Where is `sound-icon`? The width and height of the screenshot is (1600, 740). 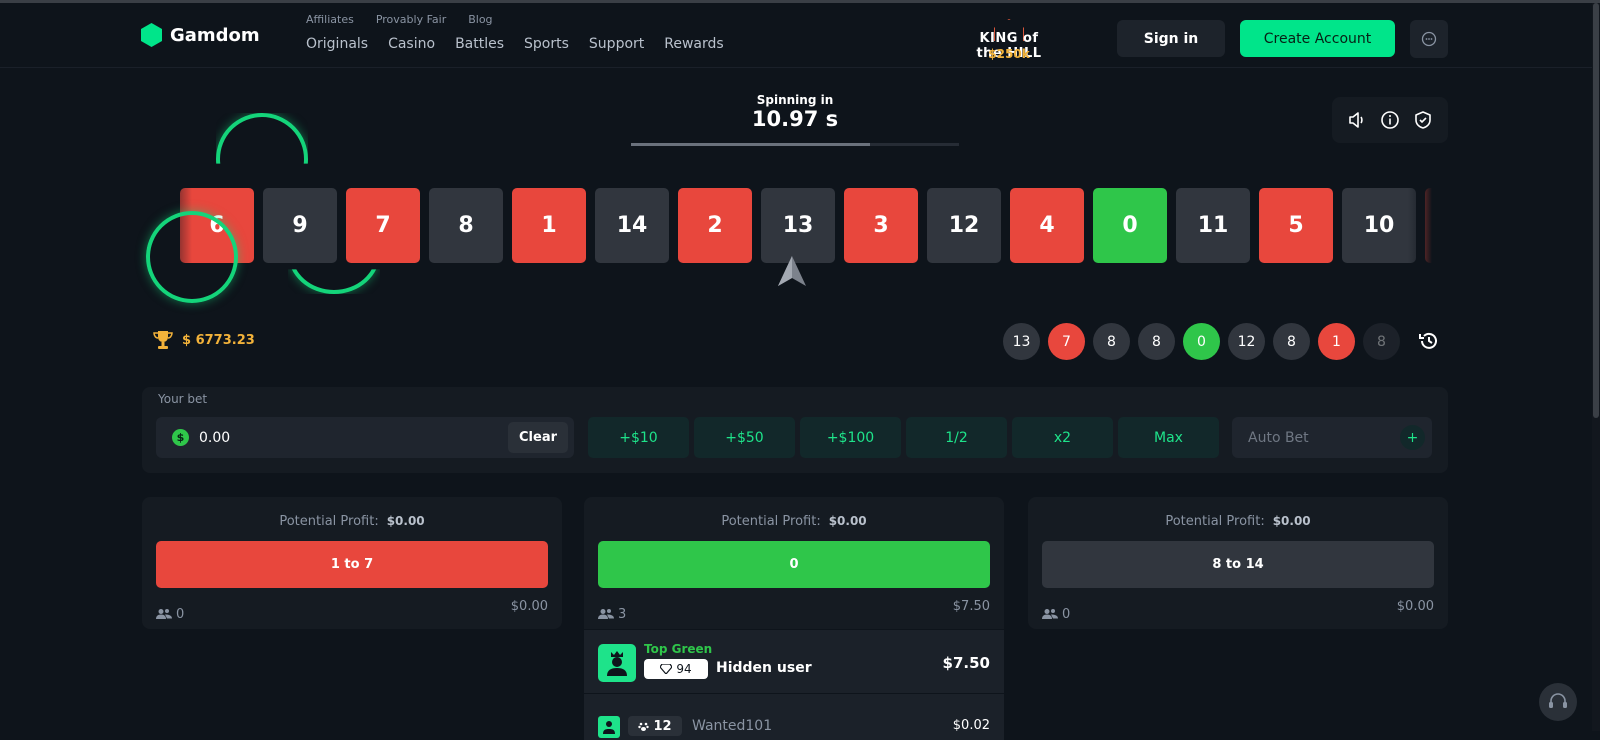
sound-icon is located at coordinates (1357, 120).